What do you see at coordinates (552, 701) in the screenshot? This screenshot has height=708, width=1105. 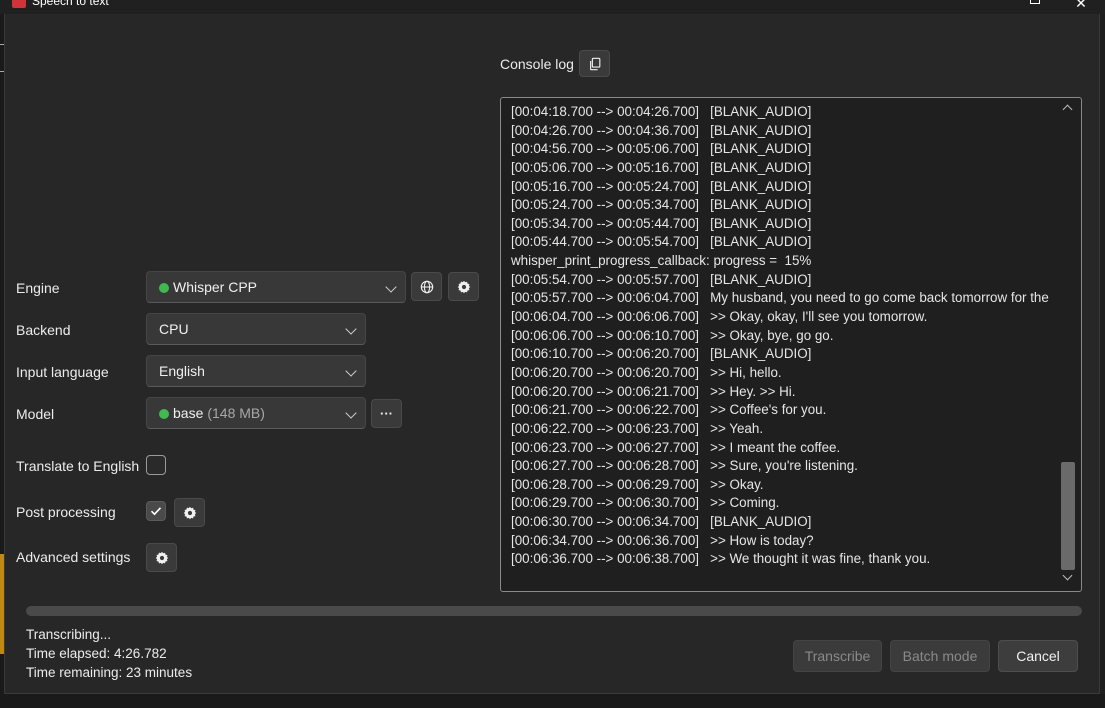 I see `background-bottom` at bounding box center [552, 701].